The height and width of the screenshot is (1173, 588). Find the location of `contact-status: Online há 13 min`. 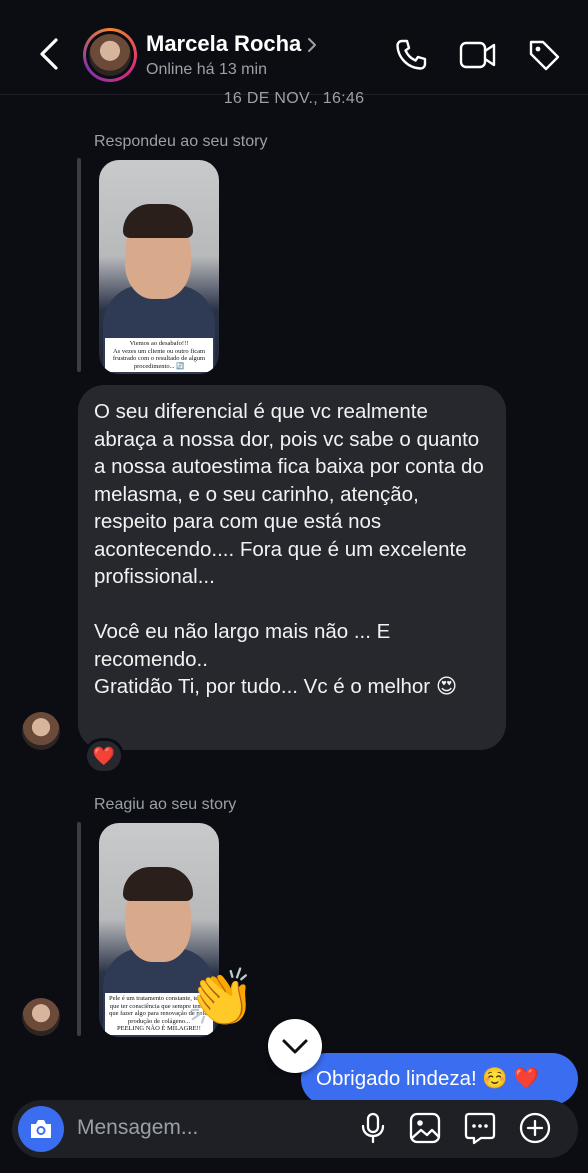

contact-status: Online há 13 min is located at coordinates (206, 69).